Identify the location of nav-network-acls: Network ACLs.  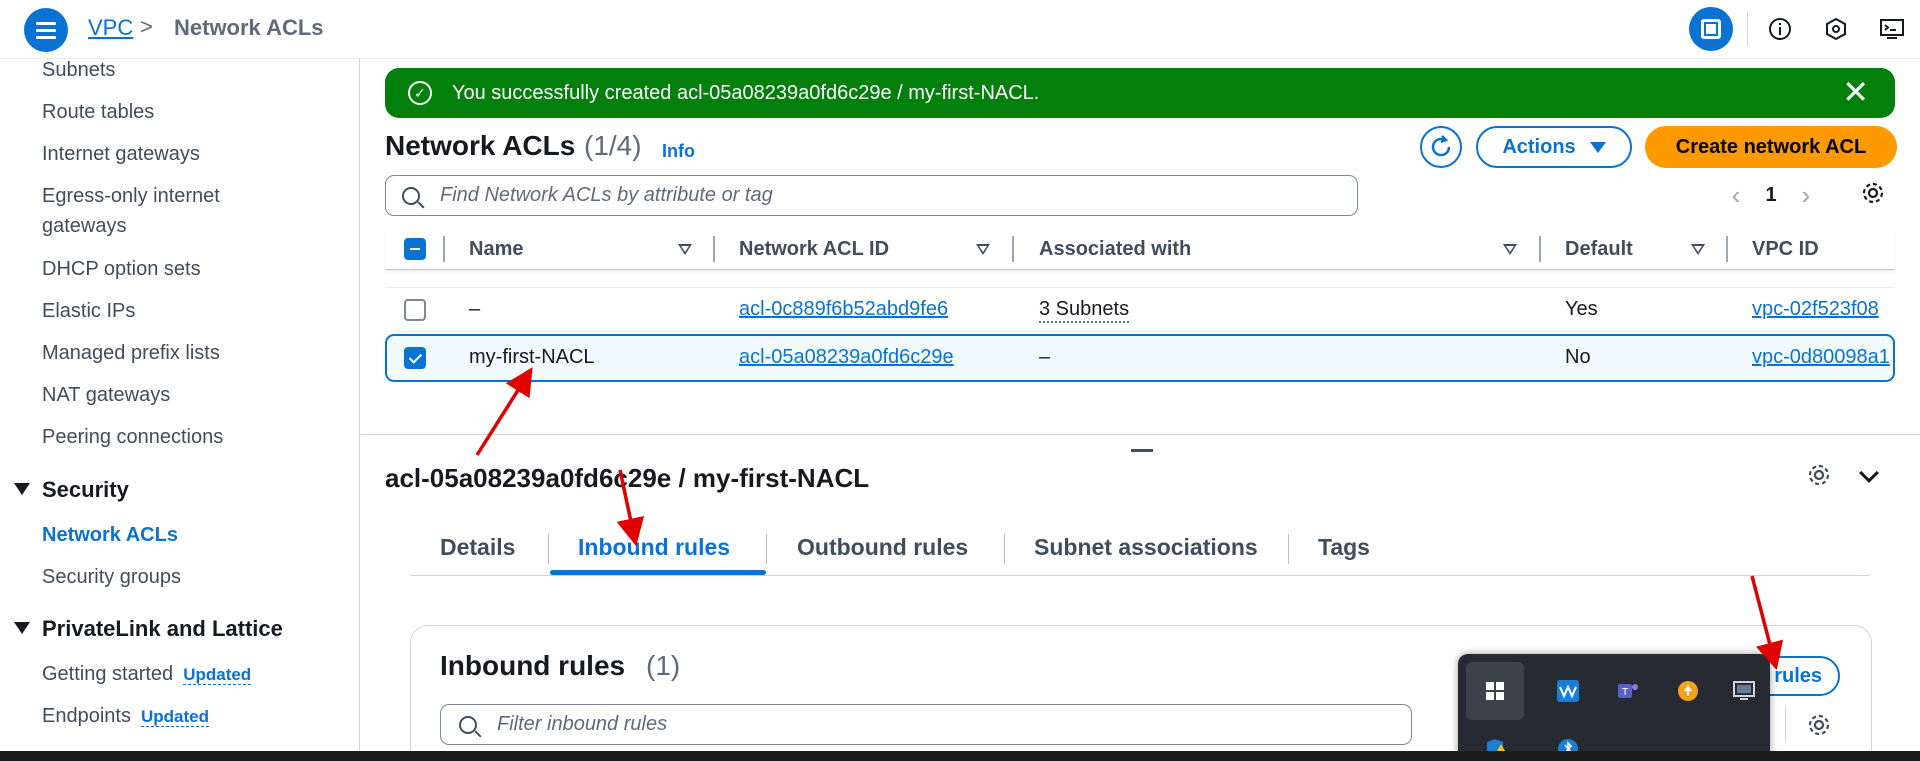
(110, 535).